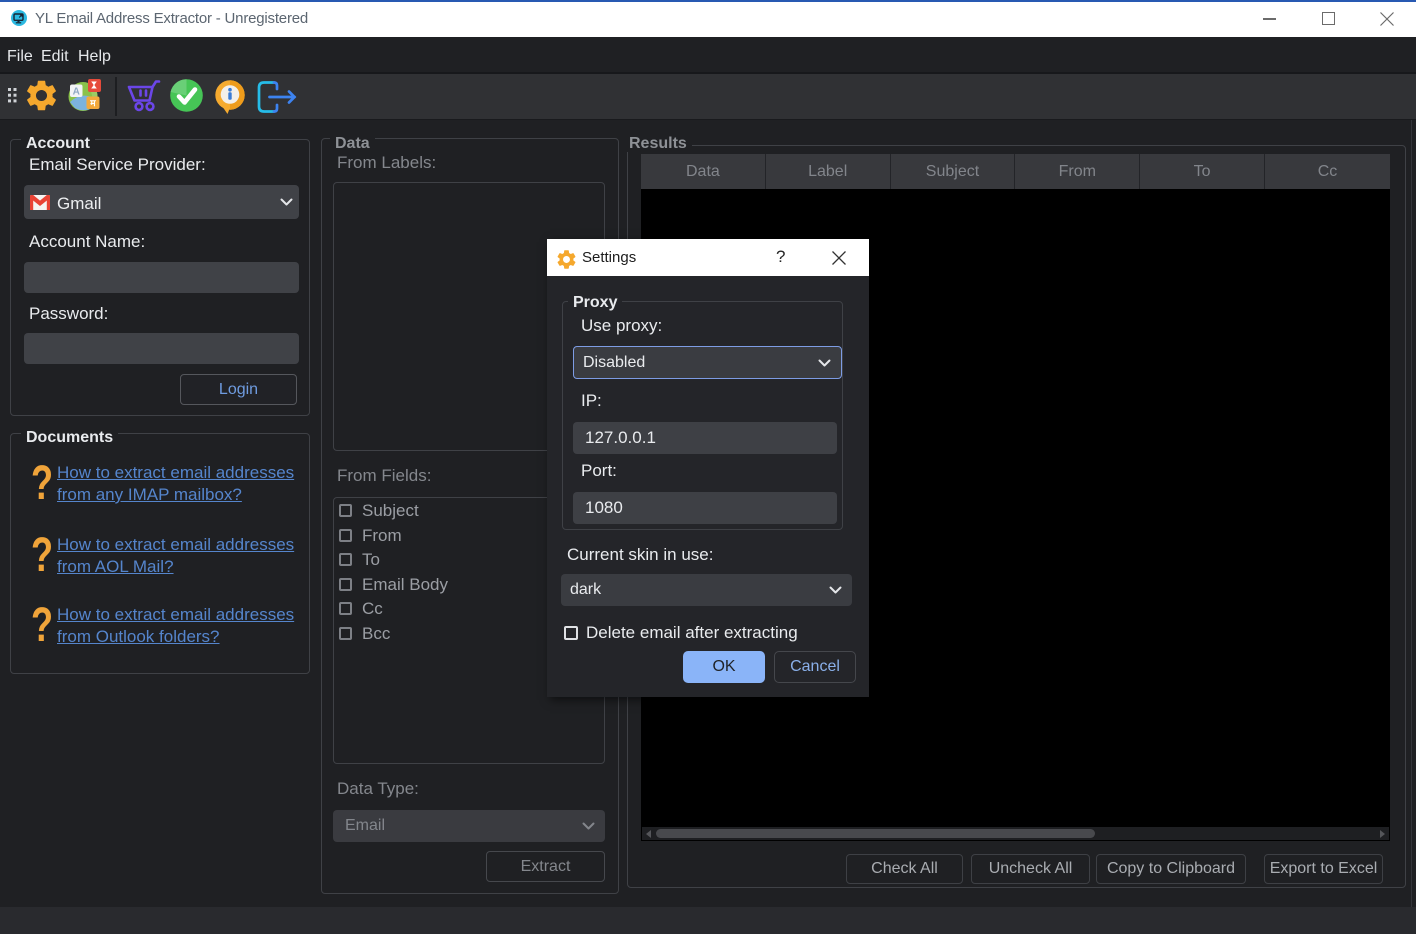 The height and width of the screenshot is (934, 1416). I want to click on svg-text: A, so click(76, 91).